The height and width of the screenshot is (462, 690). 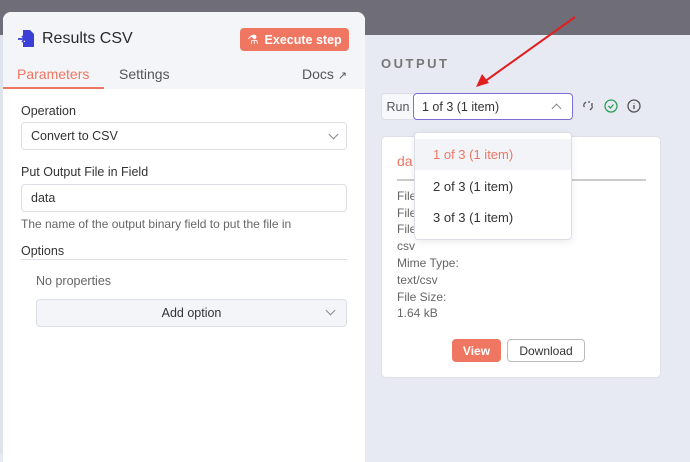 What do you see at coordinates (428, 263) in the screenshot?
I see `mime-type-label: Mime Type:` at bounding box center [428, 263].